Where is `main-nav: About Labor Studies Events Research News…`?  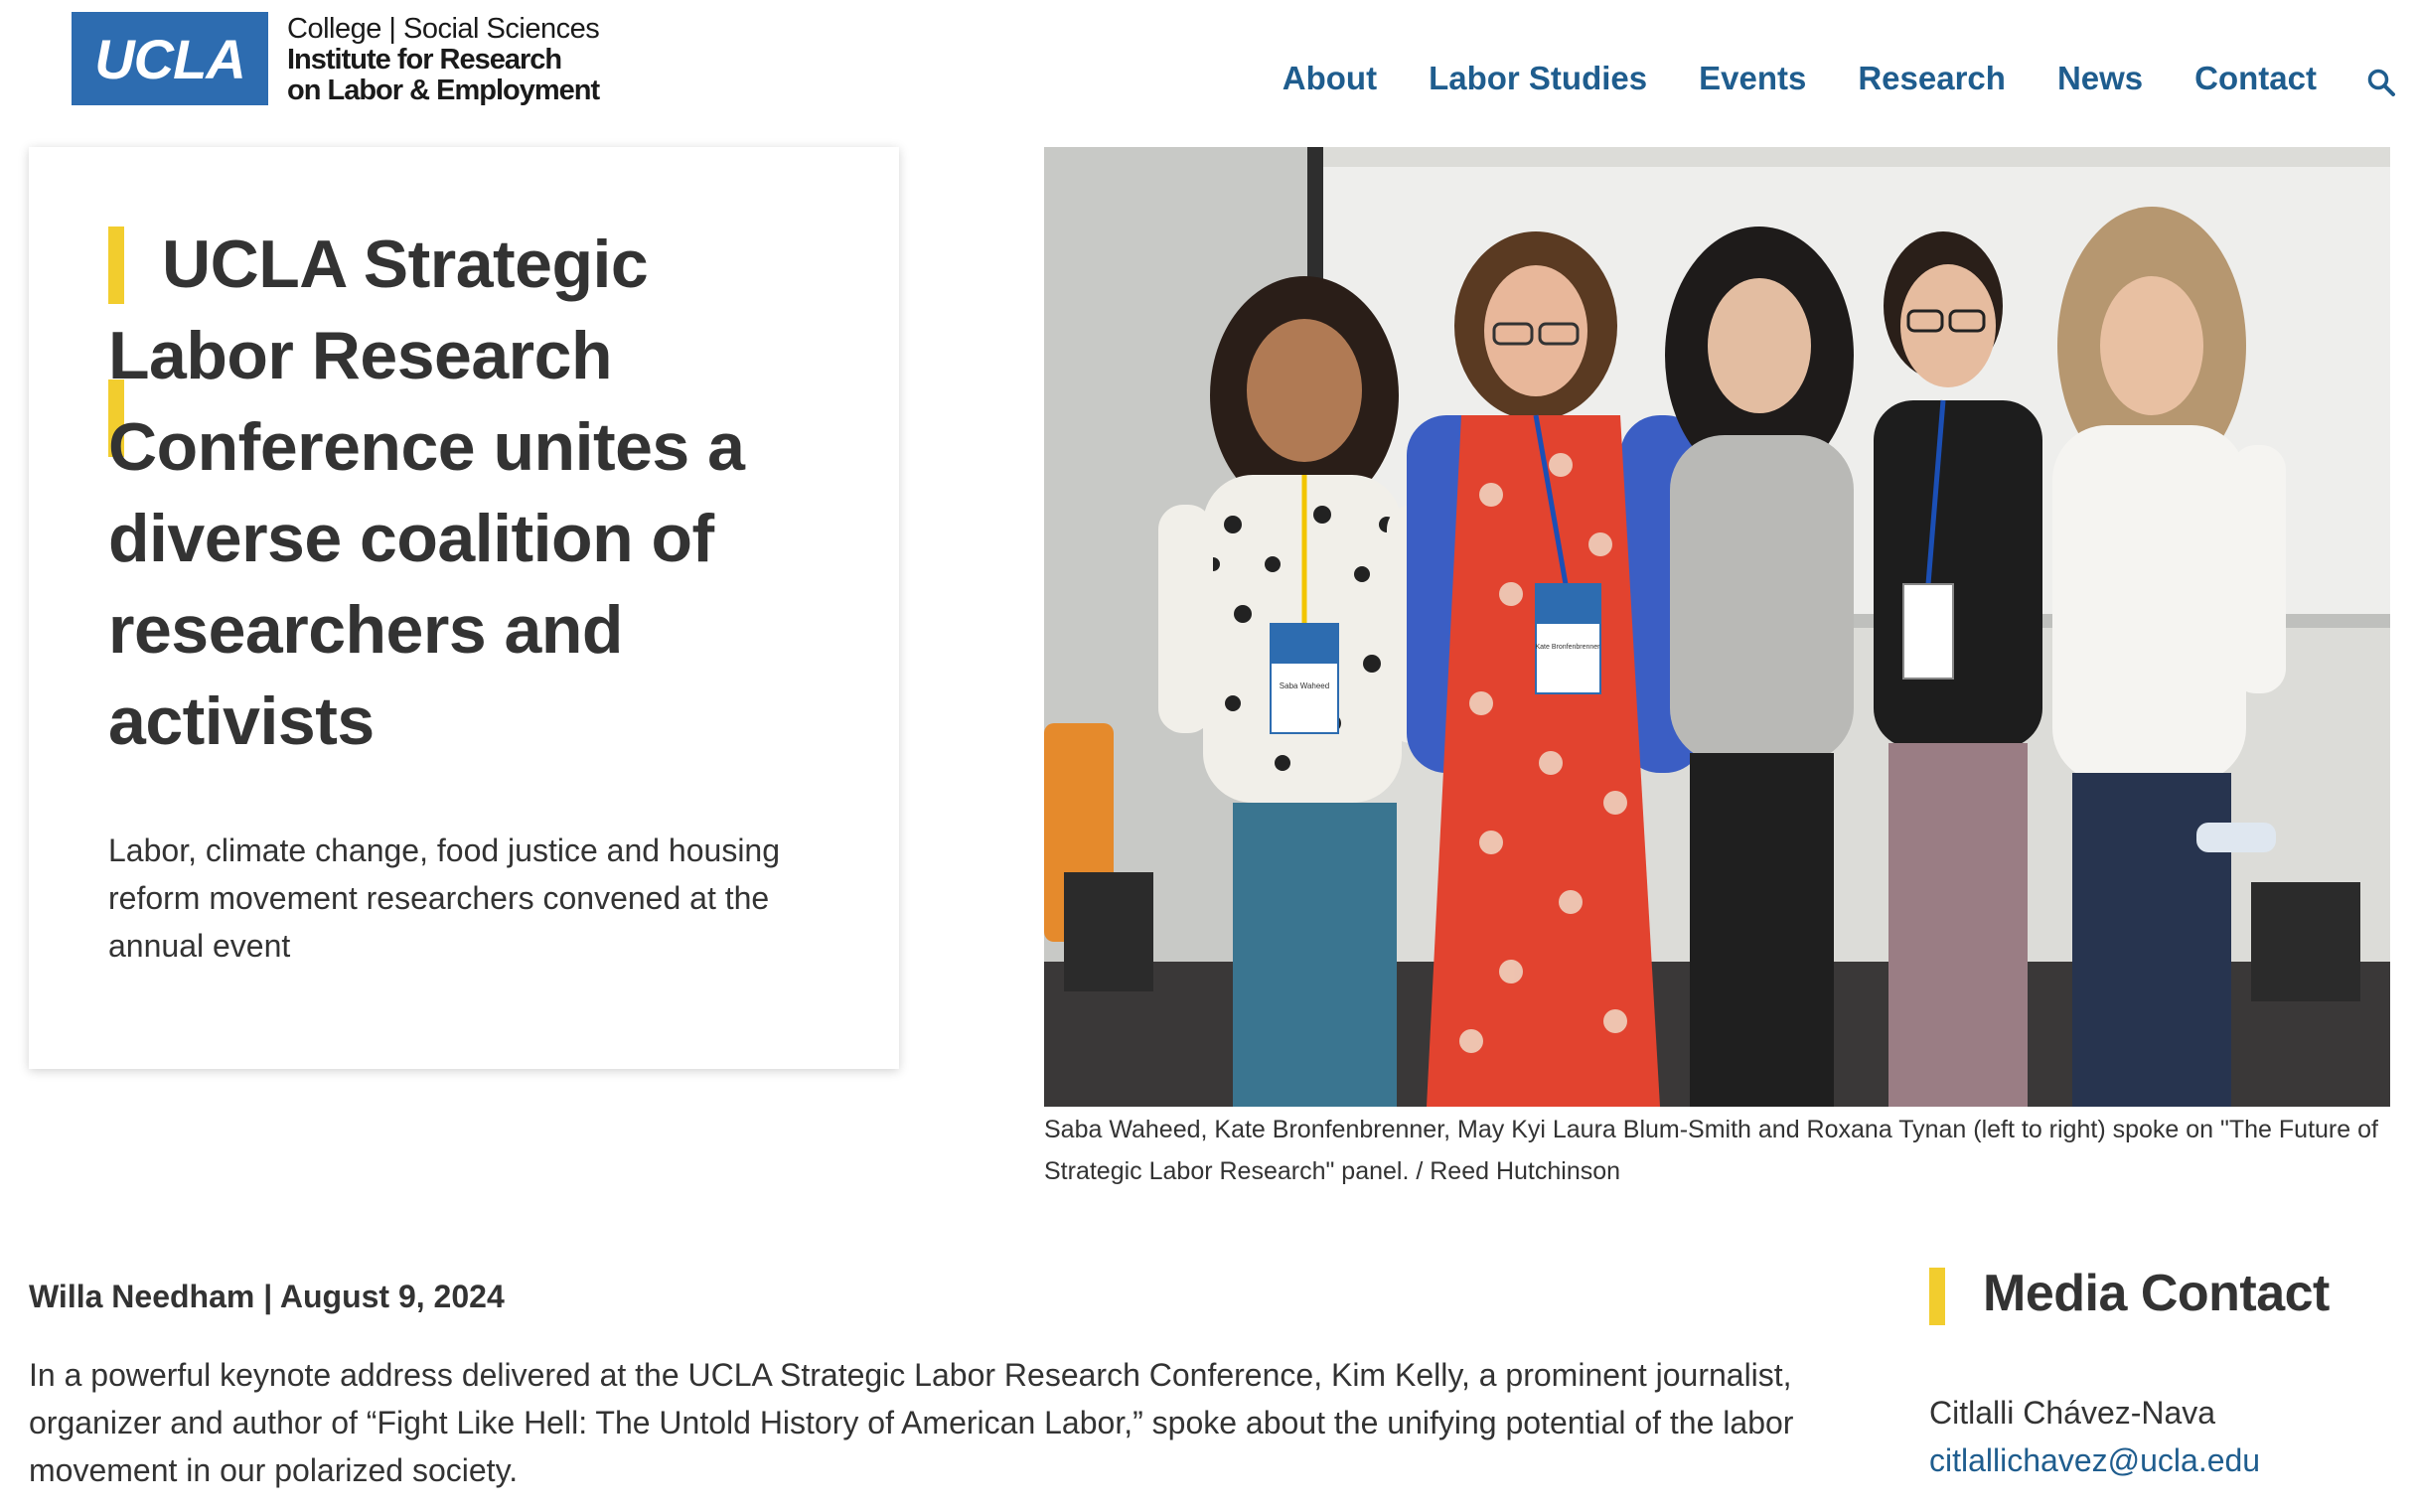 main-nav: About Labor Studies Events Research News… is located at coordinates (1814, 78).